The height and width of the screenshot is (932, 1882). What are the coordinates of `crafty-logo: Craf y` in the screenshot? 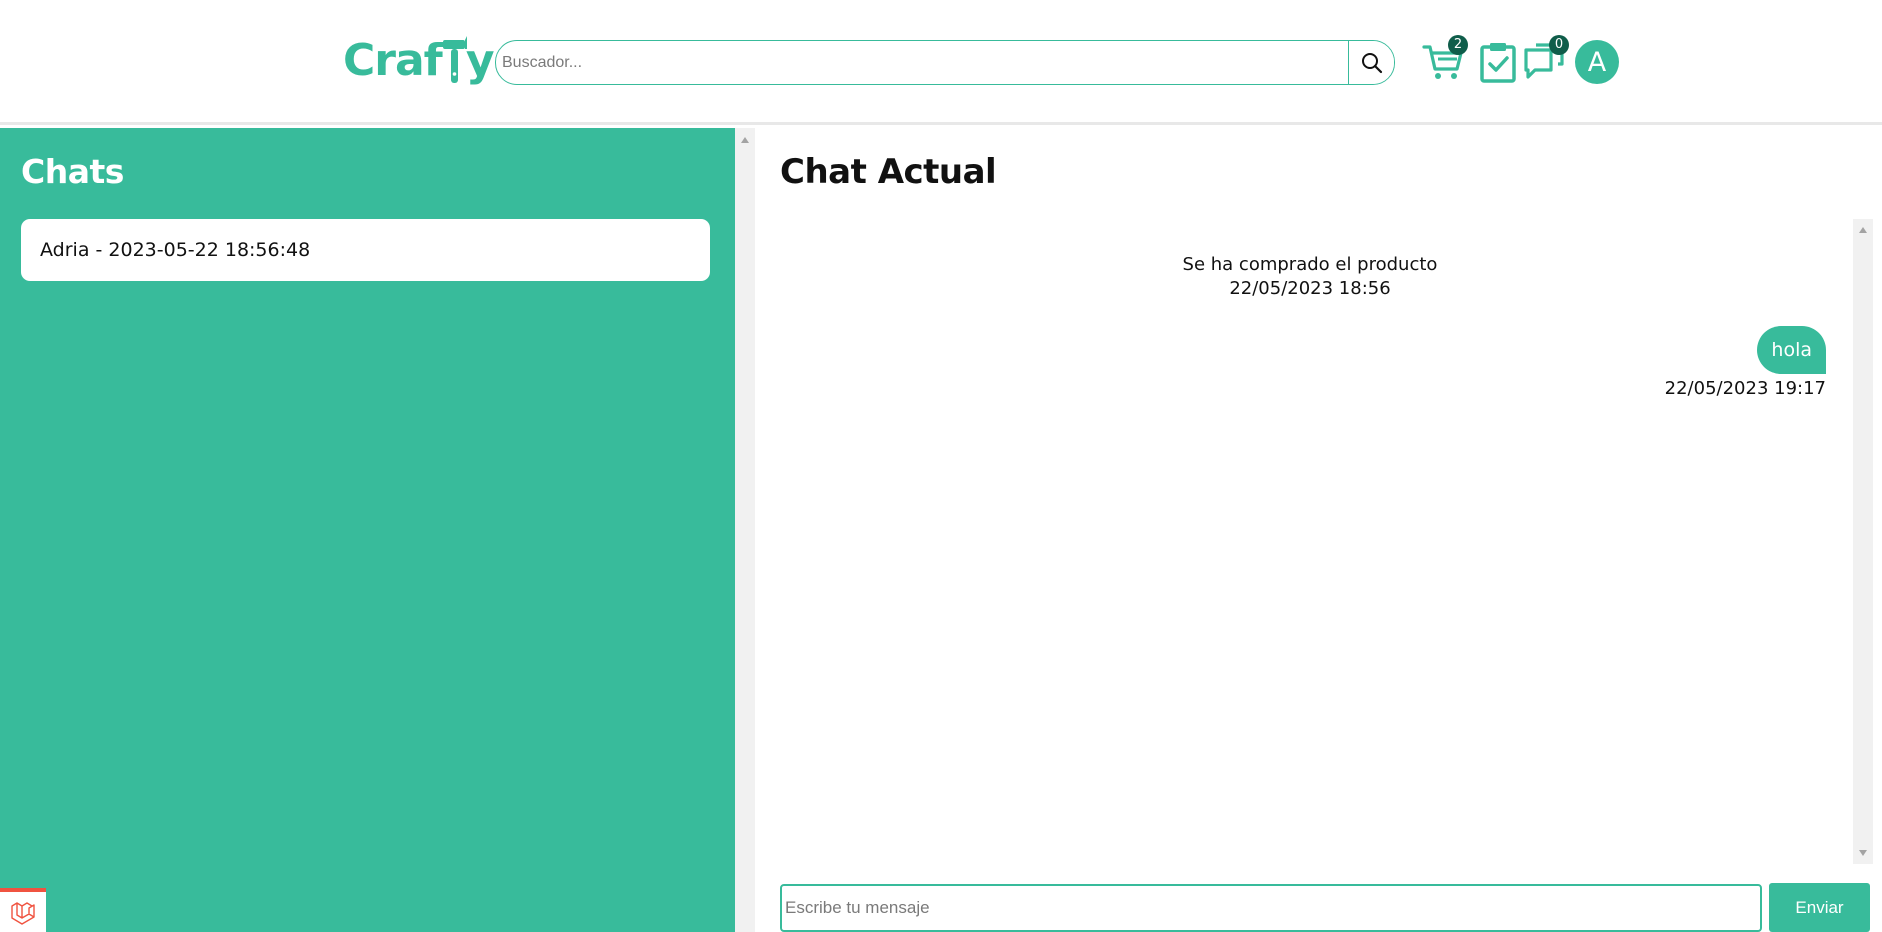 It's located at (419, 60).